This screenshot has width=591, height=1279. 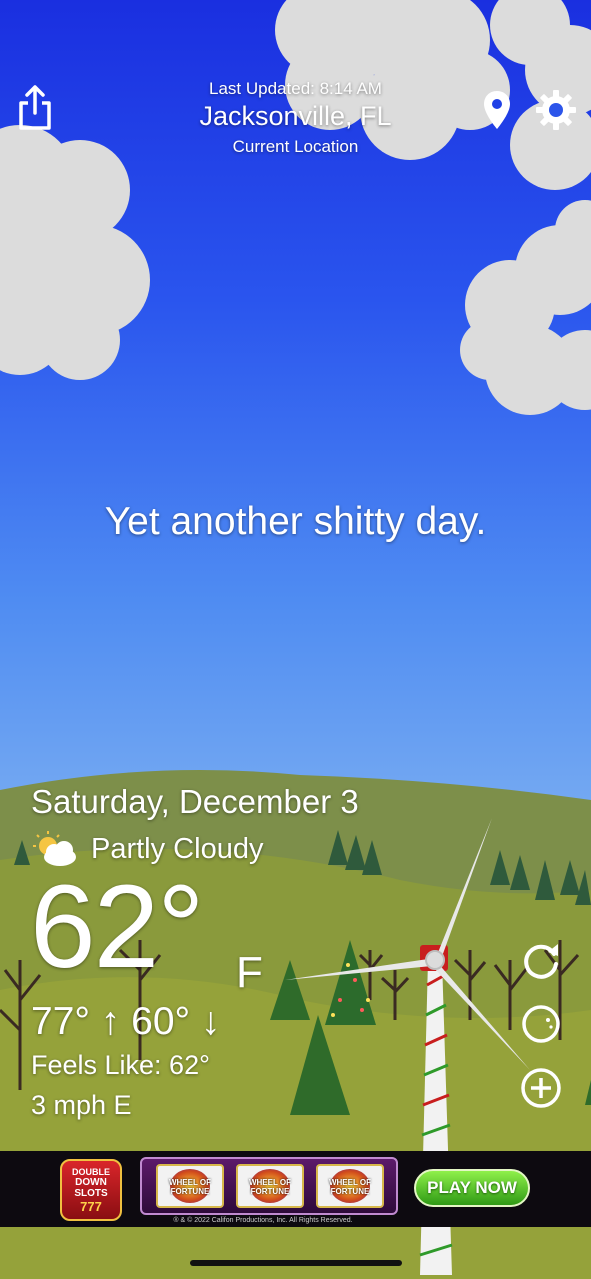 I want to click on gear-icon, so click(x=556, y=110).